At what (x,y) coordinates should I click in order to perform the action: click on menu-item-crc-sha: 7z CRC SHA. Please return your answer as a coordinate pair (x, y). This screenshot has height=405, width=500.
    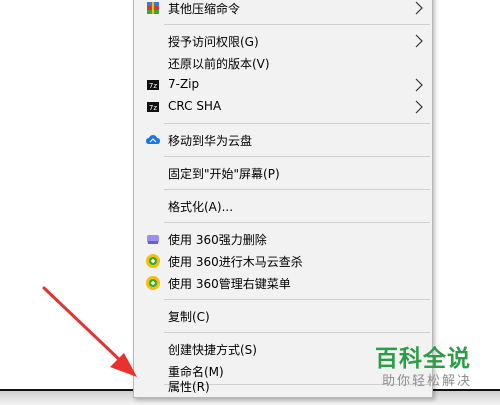
    Looking at the image, I should click on (283, 107).